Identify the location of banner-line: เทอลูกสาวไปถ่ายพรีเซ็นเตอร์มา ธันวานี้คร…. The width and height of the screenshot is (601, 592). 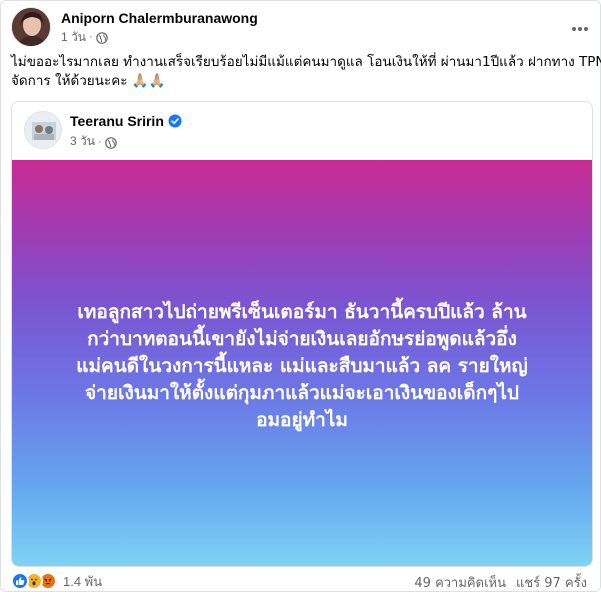
(302, 312).